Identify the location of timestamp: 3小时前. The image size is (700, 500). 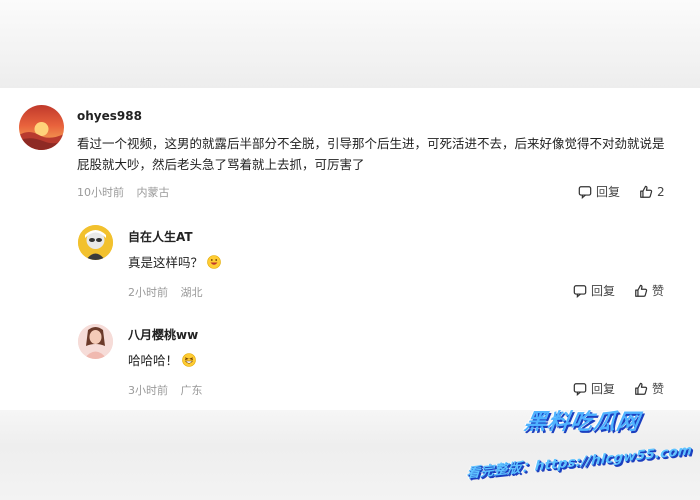
(148, 390).